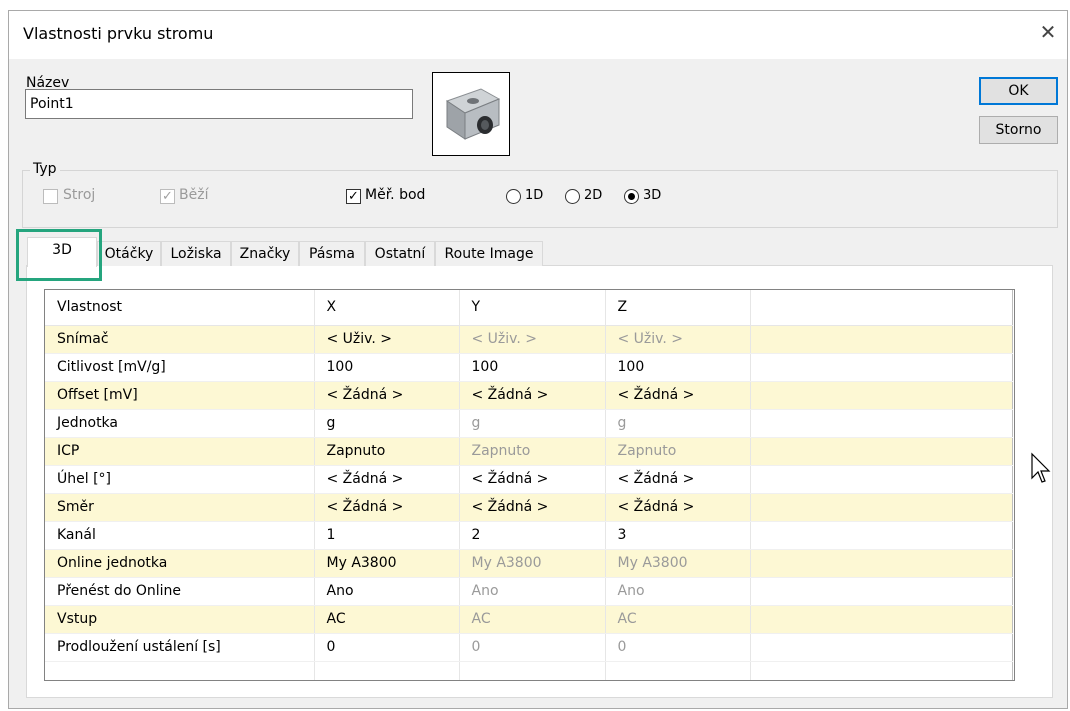 Image resolution: width=1070 pixels, height=711 pixels. Describe the element at coordinates (631, 196) in the screenshot. I see `radio-3d` at that location.